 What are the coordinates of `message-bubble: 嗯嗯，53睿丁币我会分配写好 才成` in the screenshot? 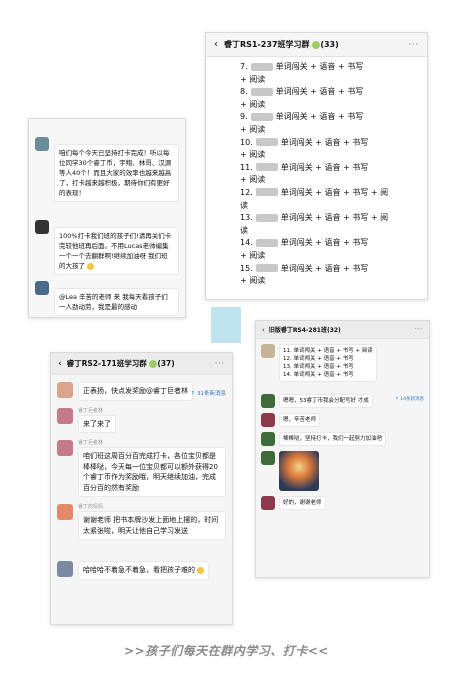 It's located at (326, 401).